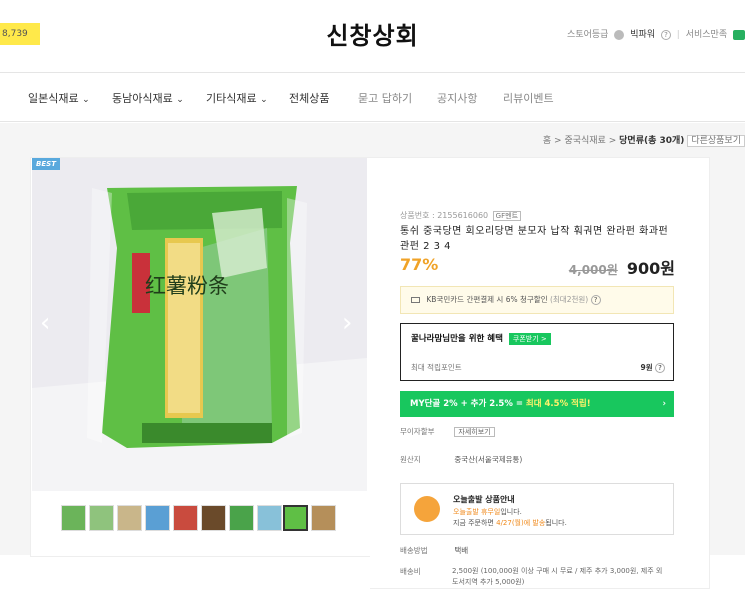 Image resolution: width=745 pixels, height=589 pixels. I want to click on top-bar: 8,739 신창상회 스토어등급 빅파워 ? | 서비스만족, so click(372, 36).